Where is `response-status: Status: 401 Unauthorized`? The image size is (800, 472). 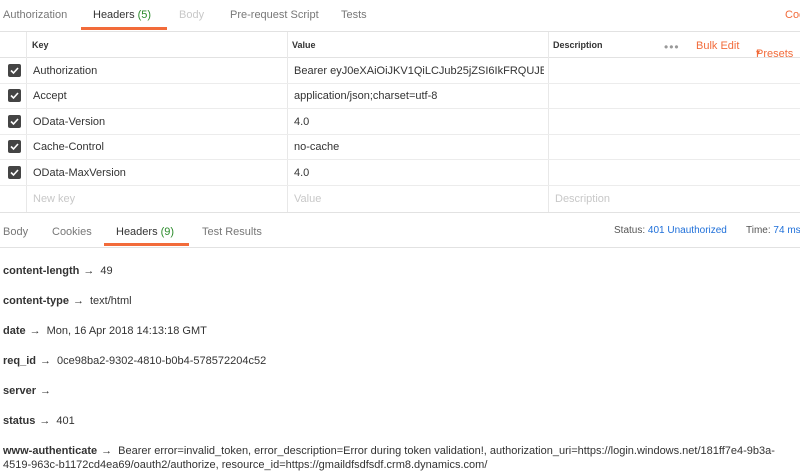 response-status: Status: 401 Unauthorized is located at coordinates (670, 230).